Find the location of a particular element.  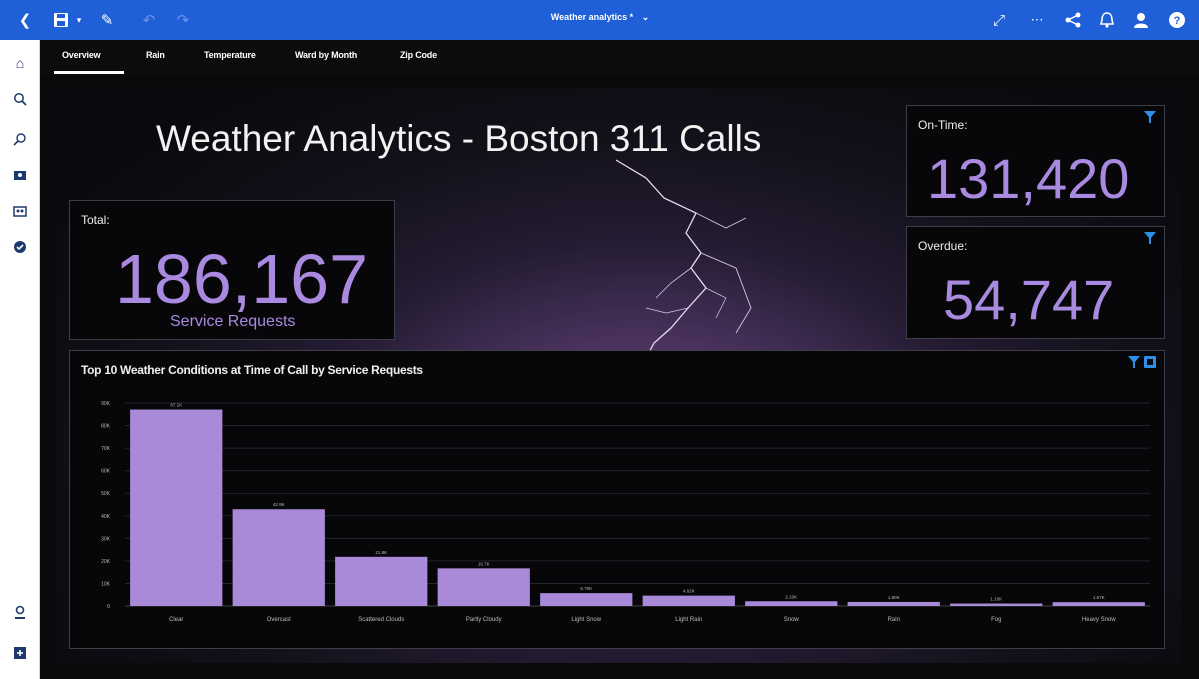

dashboard-title: Weather analytics * ⌄ is located at coordinates (600, 17).